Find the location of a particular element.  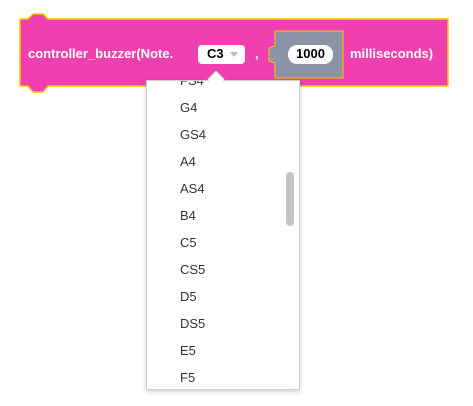

note-dropdown-field: C3 is located at coordinates (221, 54).